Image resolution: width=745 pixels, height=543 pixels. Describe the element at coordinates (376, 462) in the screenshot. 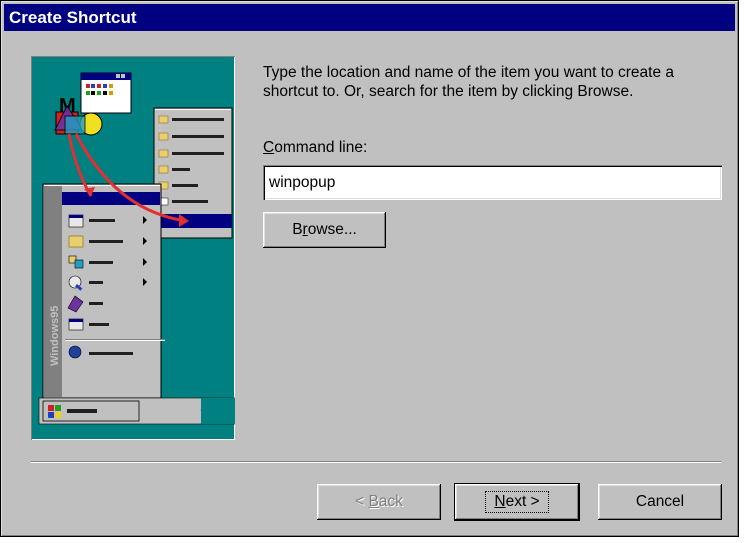

I see `separator` at that location.